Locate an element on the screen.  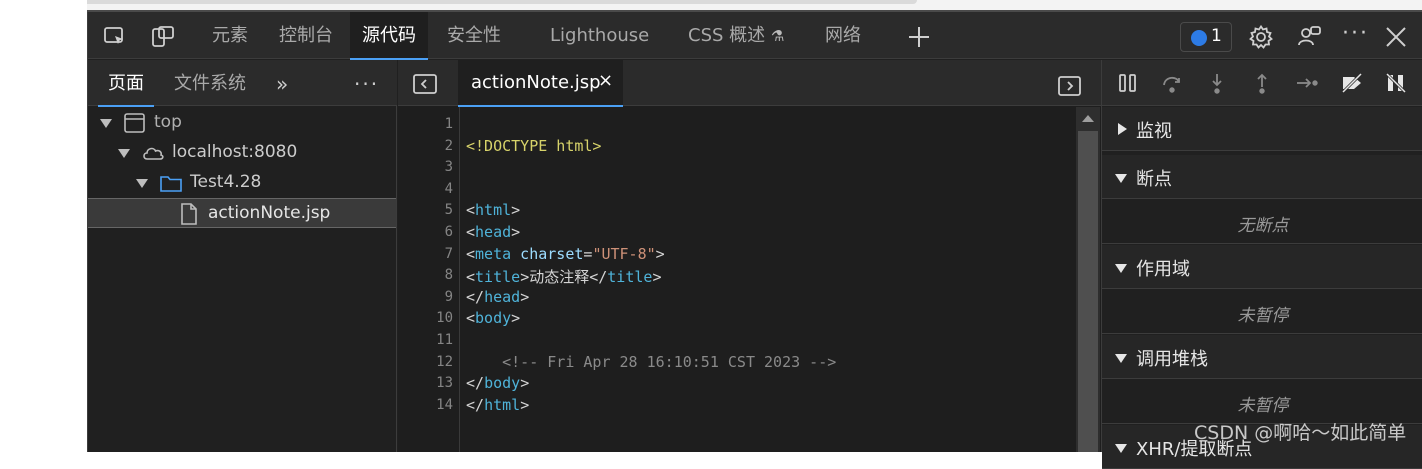
cloud-icon is located at coordinates (153, 153).